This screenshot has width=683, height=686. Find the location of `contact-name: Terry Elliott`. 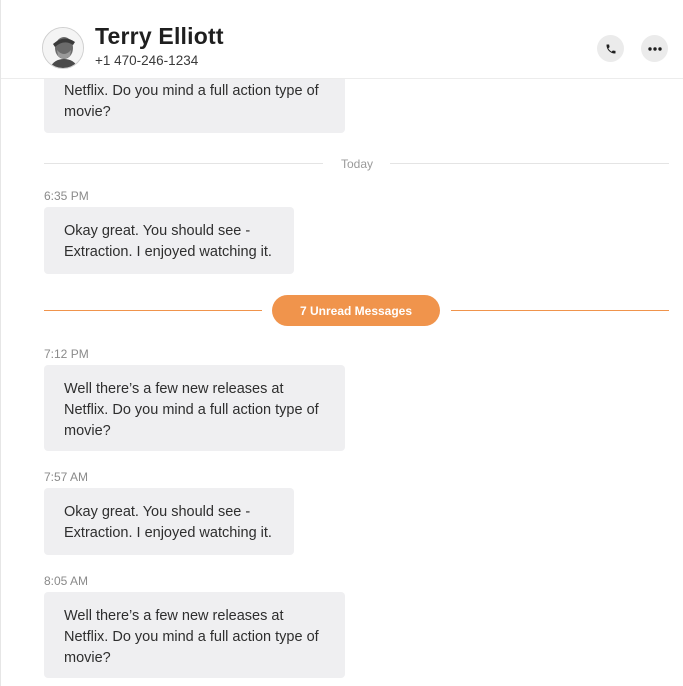

contact-name: Terry Elliott is located at coordinates (159, 36).